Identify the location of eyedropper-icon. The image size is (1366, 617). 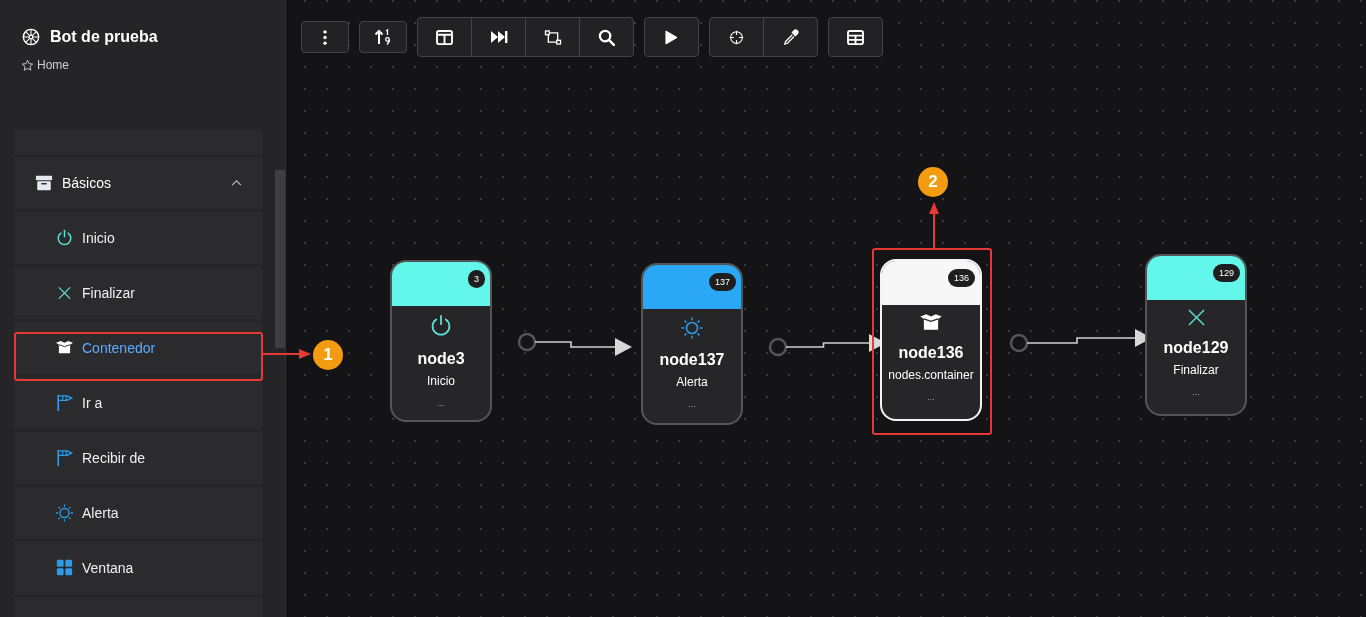
(790, 37).